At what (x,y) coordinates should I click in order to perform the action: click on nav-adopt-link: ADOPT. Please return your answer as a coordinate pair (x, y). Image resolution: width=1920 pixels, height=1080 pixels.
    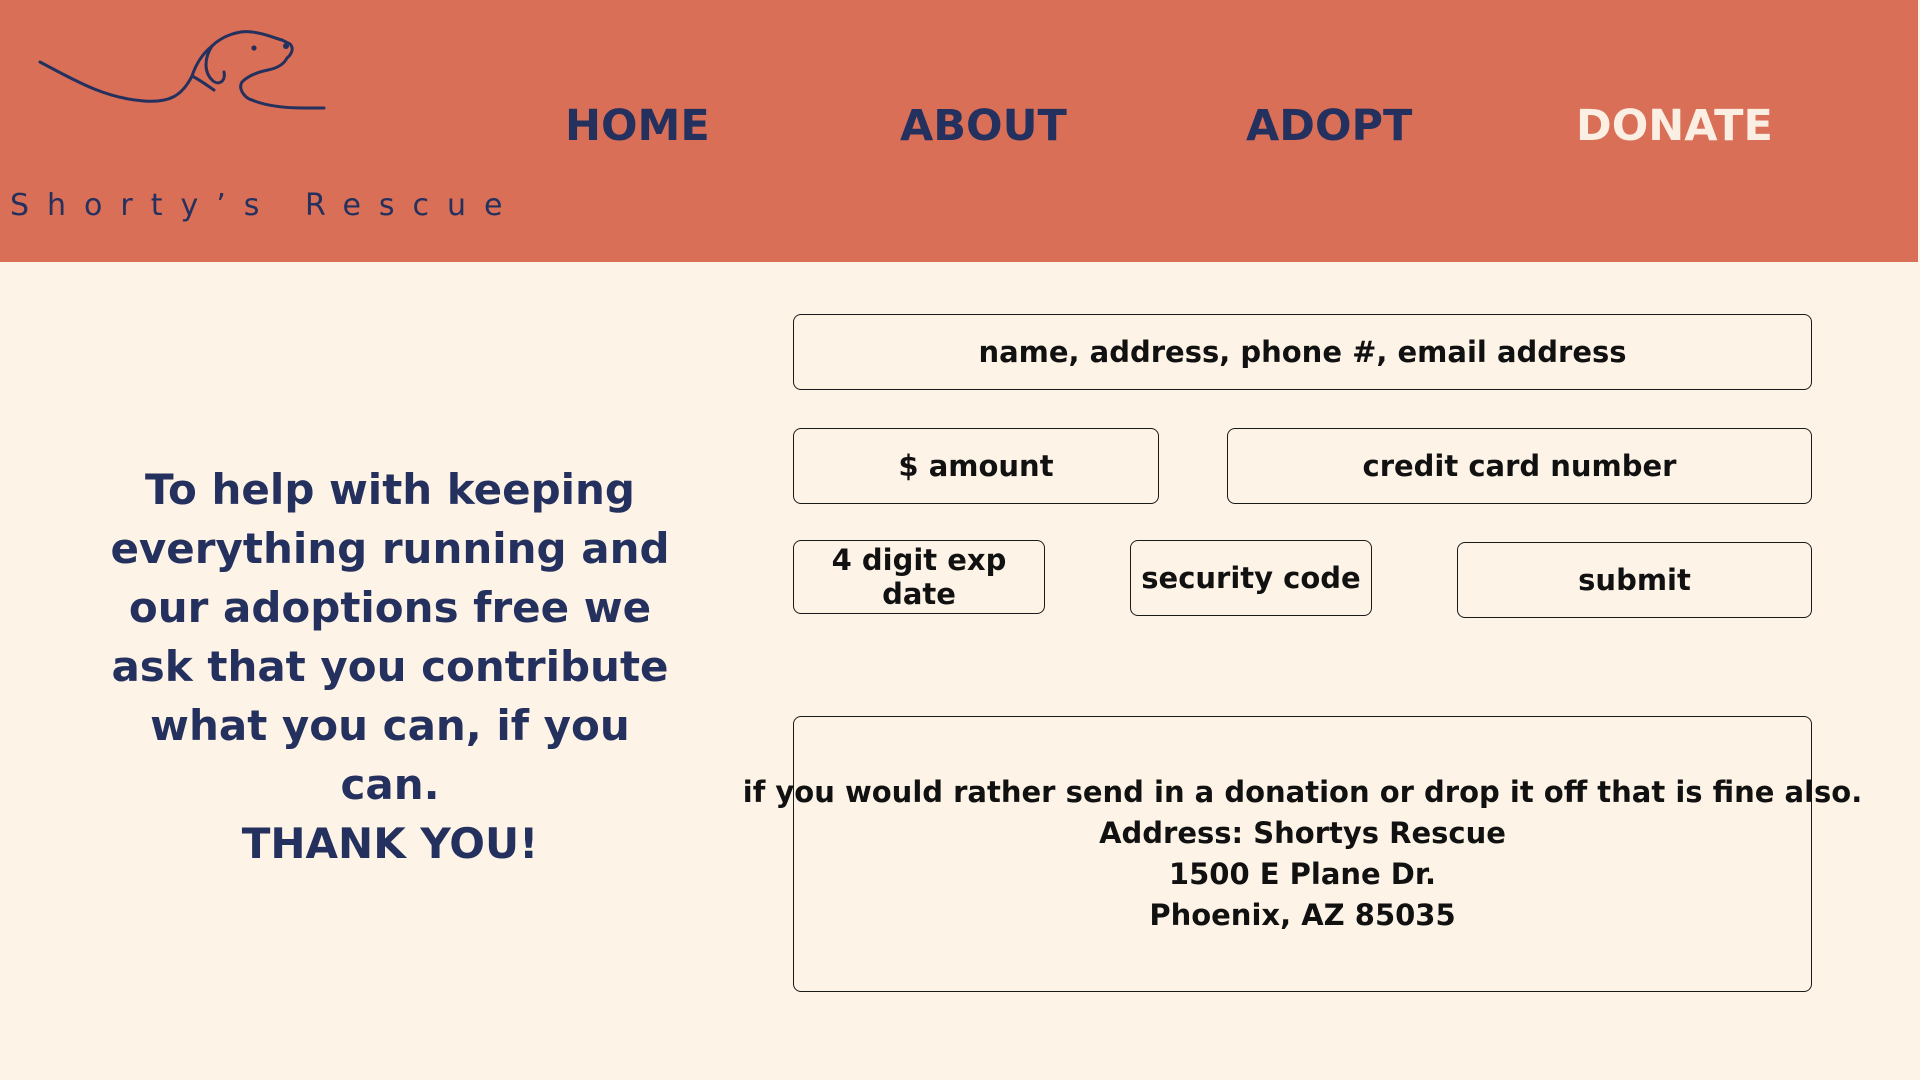
    Looking at the image, I should click on (1329, 126).